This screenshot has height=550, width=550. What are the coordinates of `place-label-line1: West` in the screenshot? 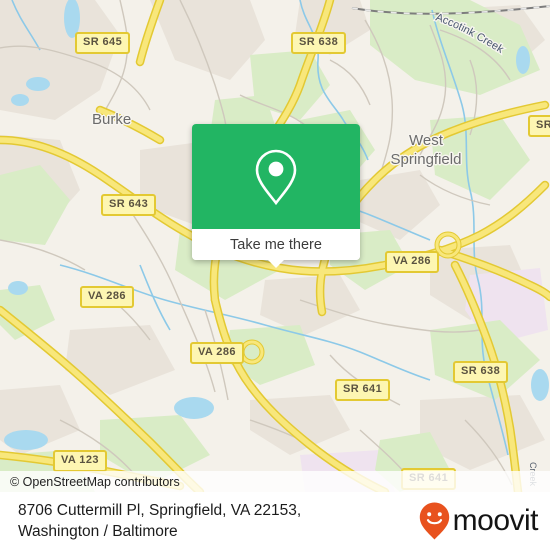 It's located at (426, 140).